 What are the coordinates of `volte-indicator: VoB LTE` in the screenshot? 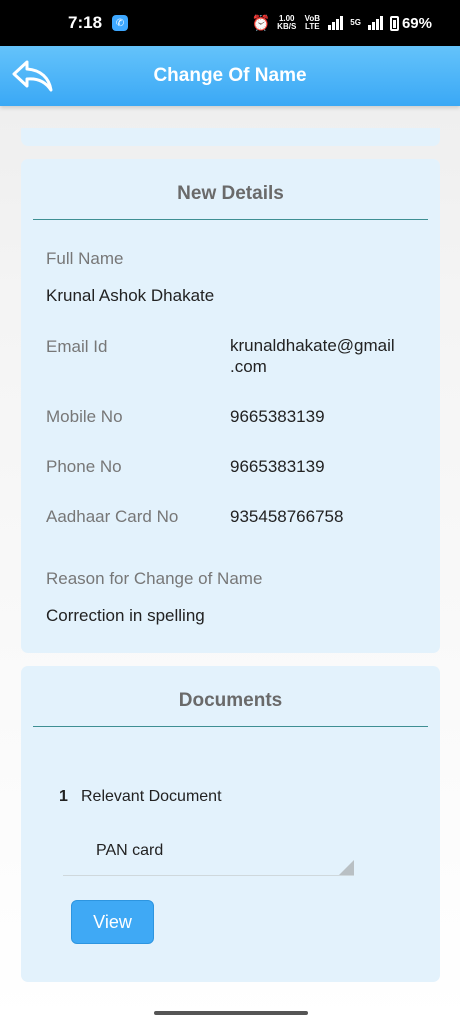 It's located at (312, 22).